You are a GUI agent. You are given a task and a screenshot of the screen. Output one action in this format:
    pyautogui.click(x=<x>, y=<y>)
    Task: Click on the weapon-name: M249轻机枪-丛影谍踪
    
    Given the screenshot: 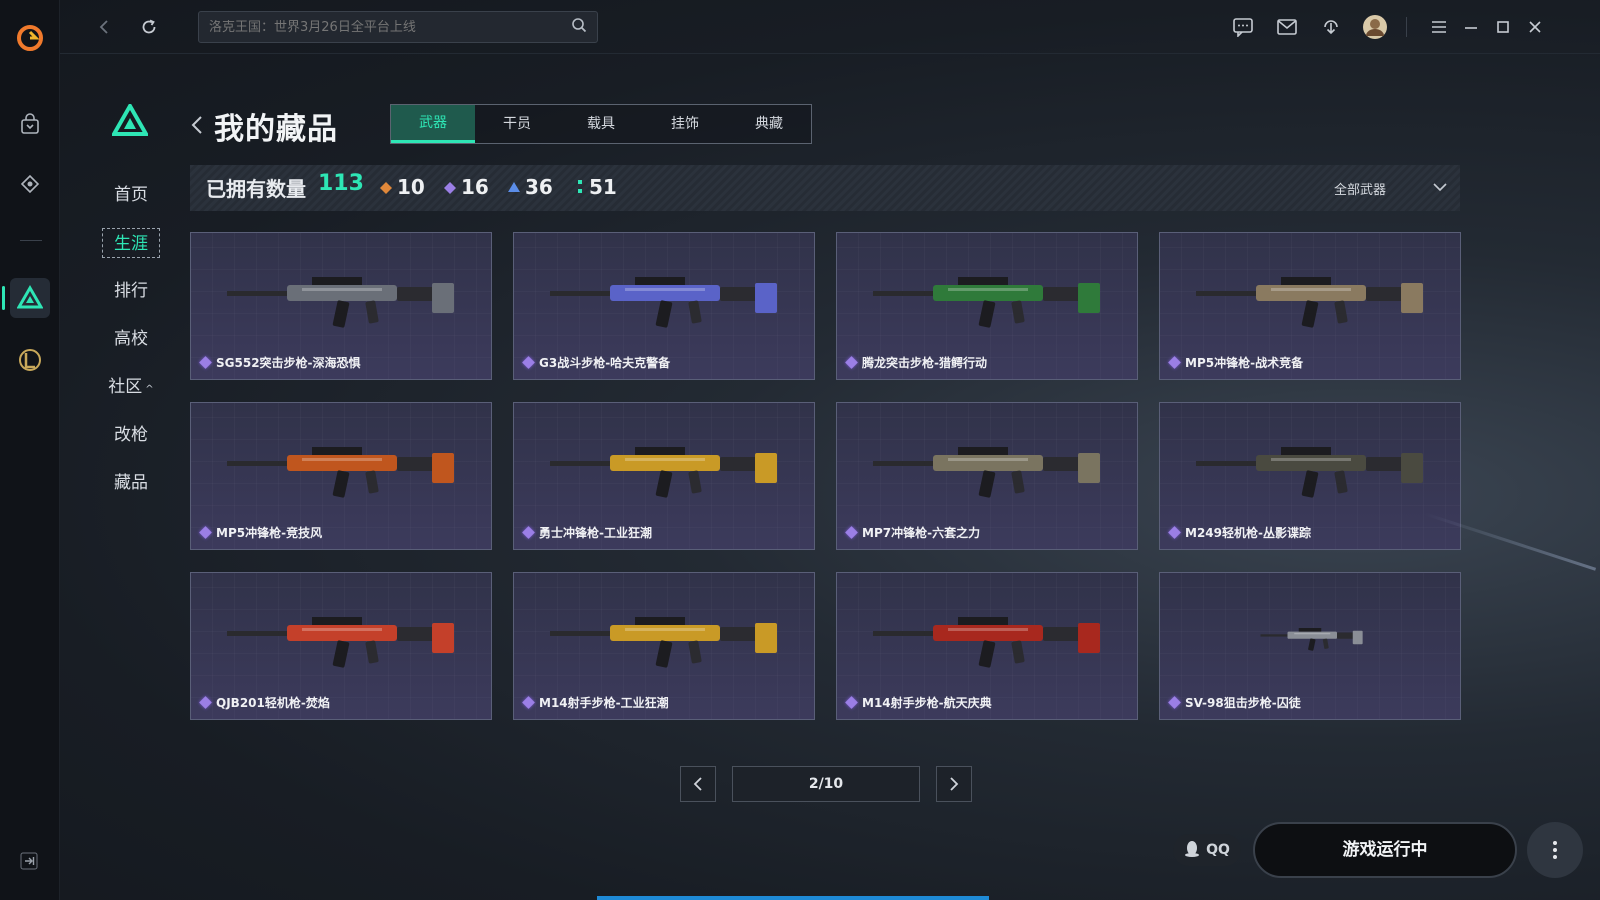 What is the action you would take?
    pyautogui.click(x=1239, y=532)
    